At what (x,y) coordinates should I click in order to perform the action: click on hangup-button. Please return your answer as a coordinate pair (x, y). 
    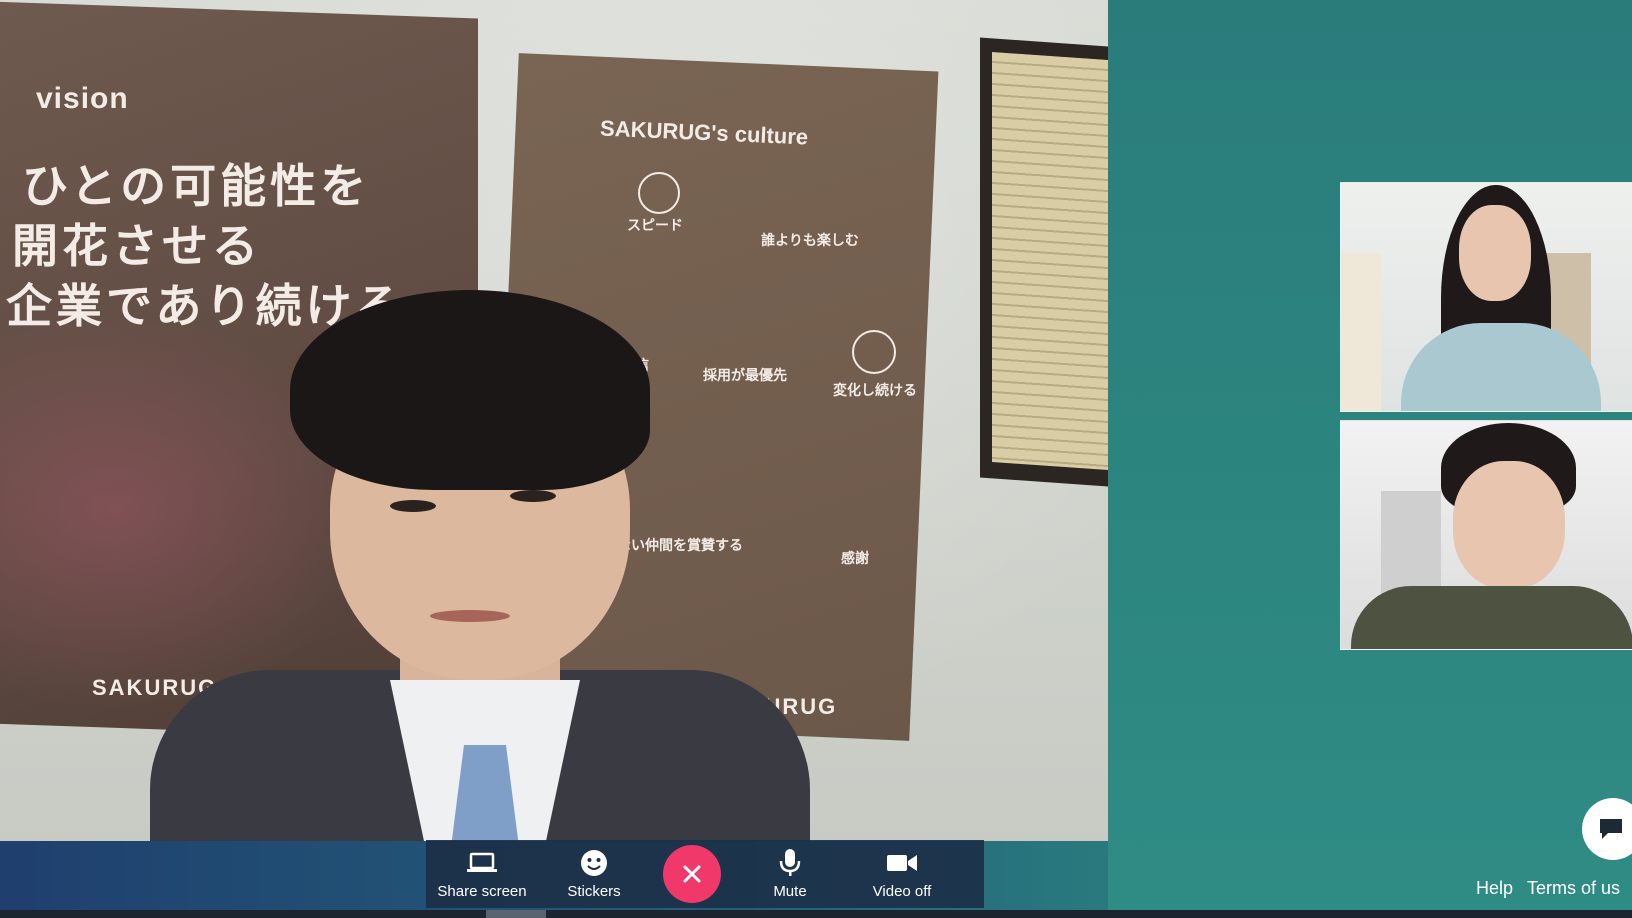
    Looking at the image, I should click on (692, 874).